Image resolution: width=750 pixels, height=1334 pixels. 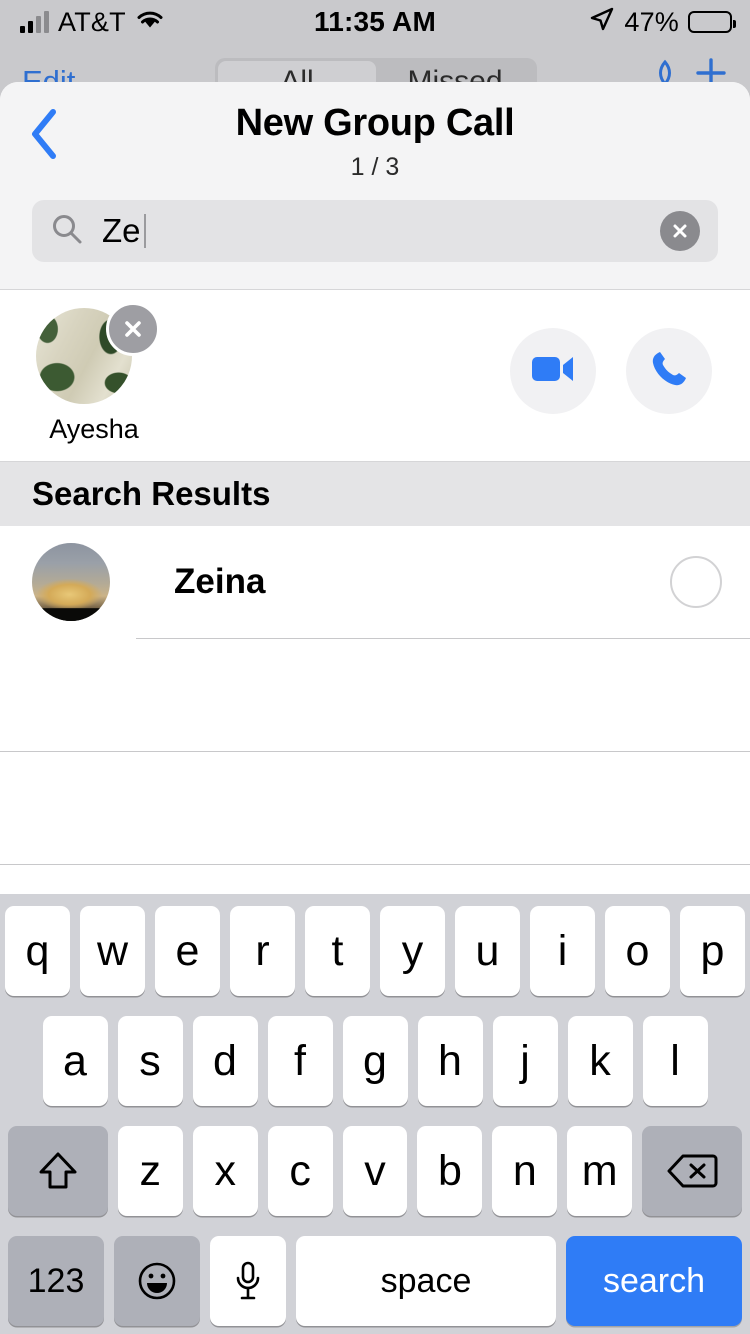 I want to click on battery-percent: 47%, so click(x=651, y=21).